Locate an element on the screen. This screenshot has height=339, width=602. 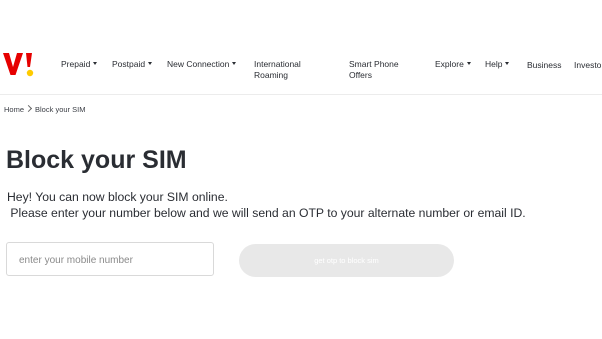
nav-smart-phone-label: Smart Phone is located at coordinates (374, 64).